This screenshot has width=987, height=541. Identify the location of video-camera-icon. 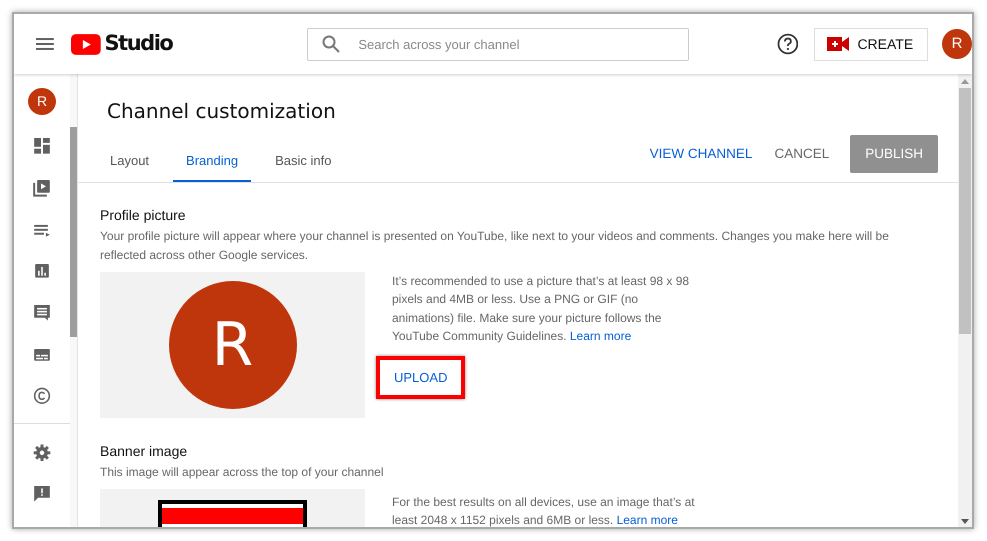
(838, 44).